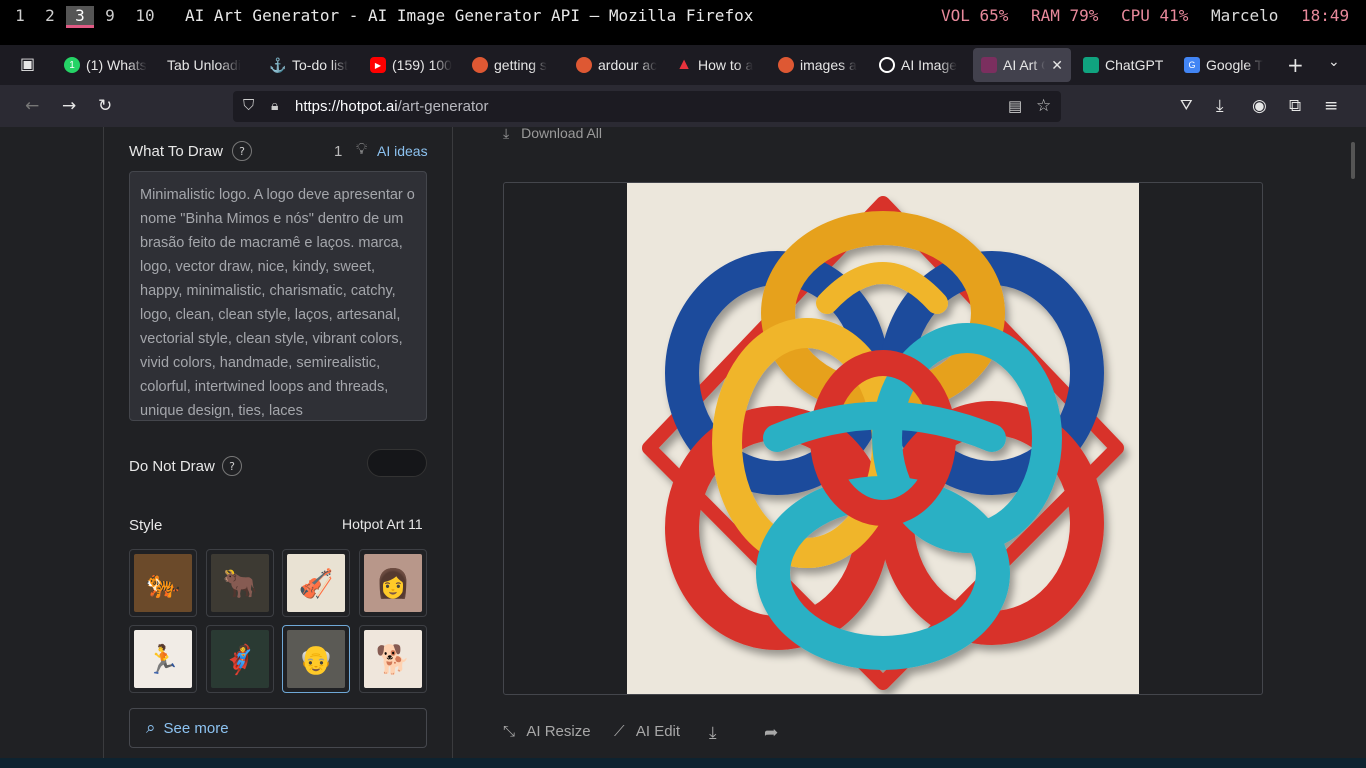 This screenshot has width=1366, height=768. Describe the element at coordinates (1186, 105) in the screenshot. I see `pocket-icon: ⛛` at that location.